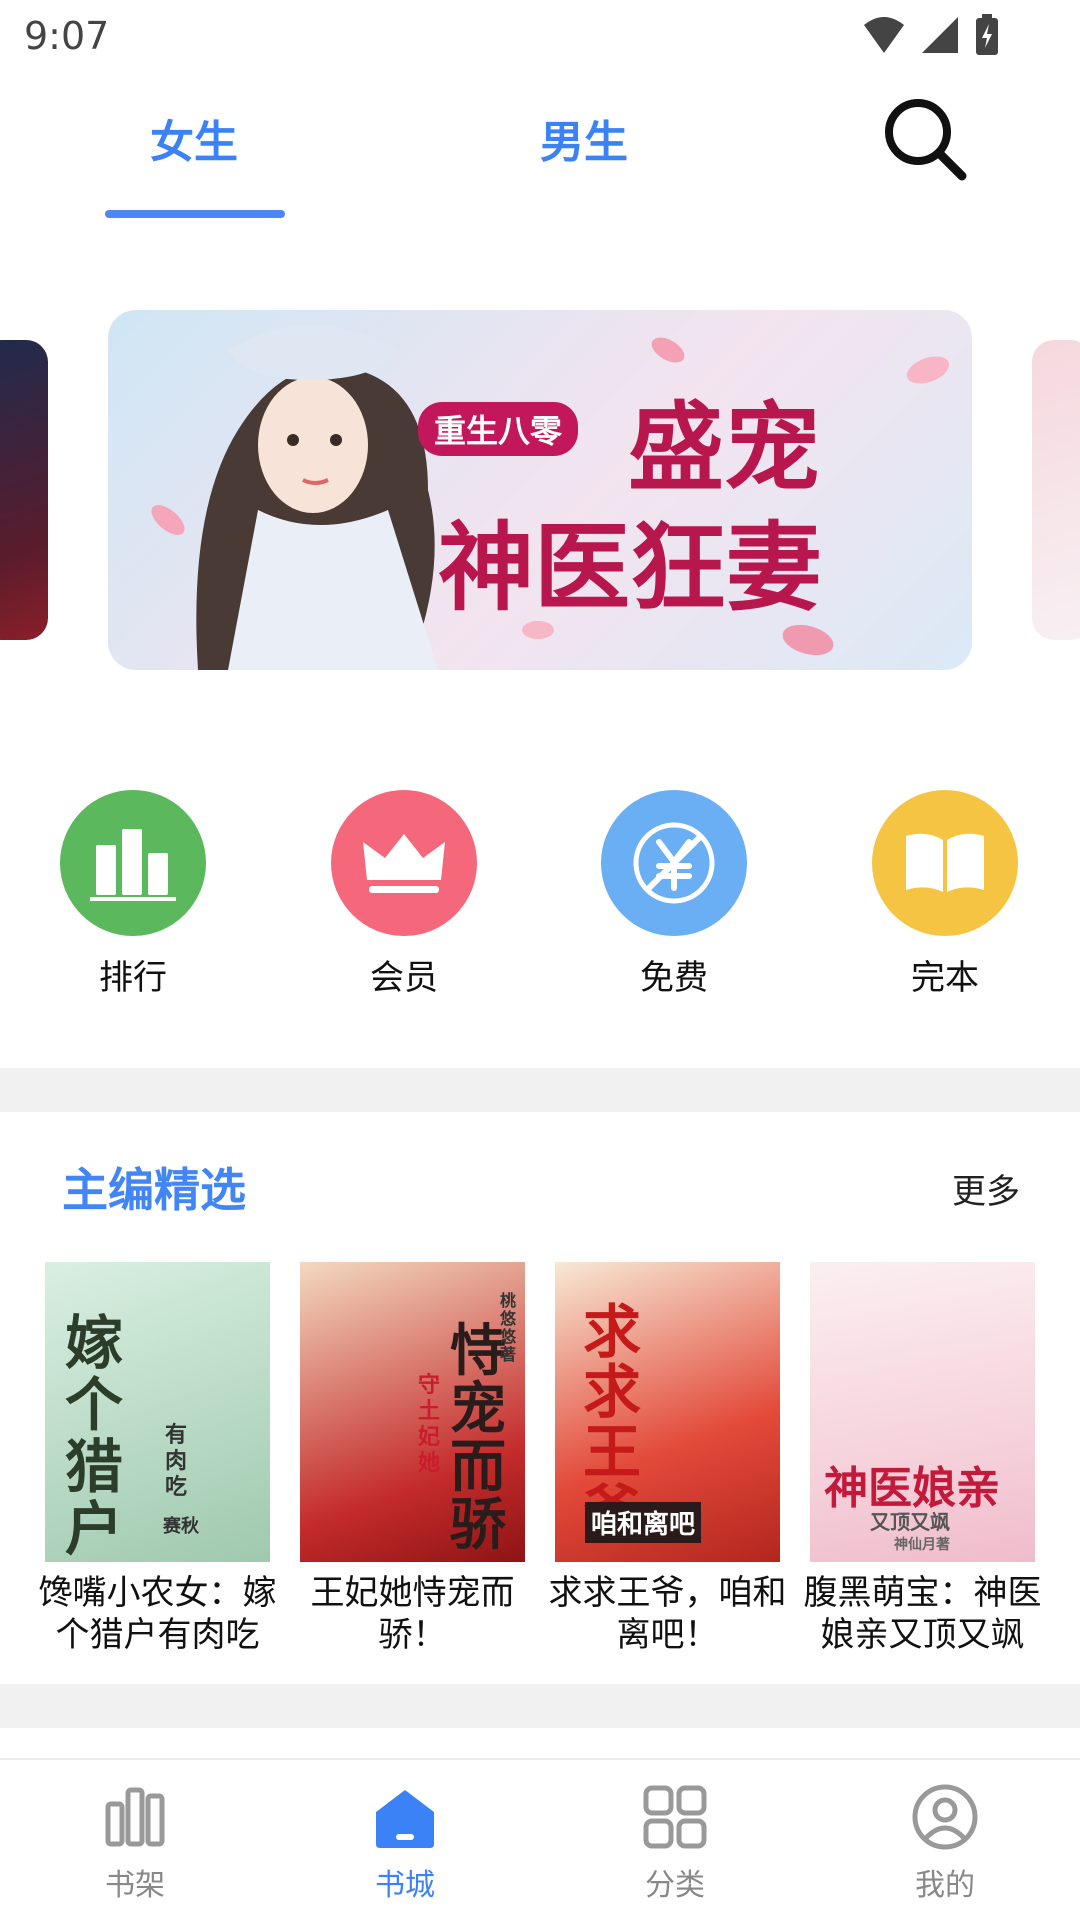  I want to click on book-title: 腹黑萌宝：神医娘亲又顶又飒, so click(922, 1614).